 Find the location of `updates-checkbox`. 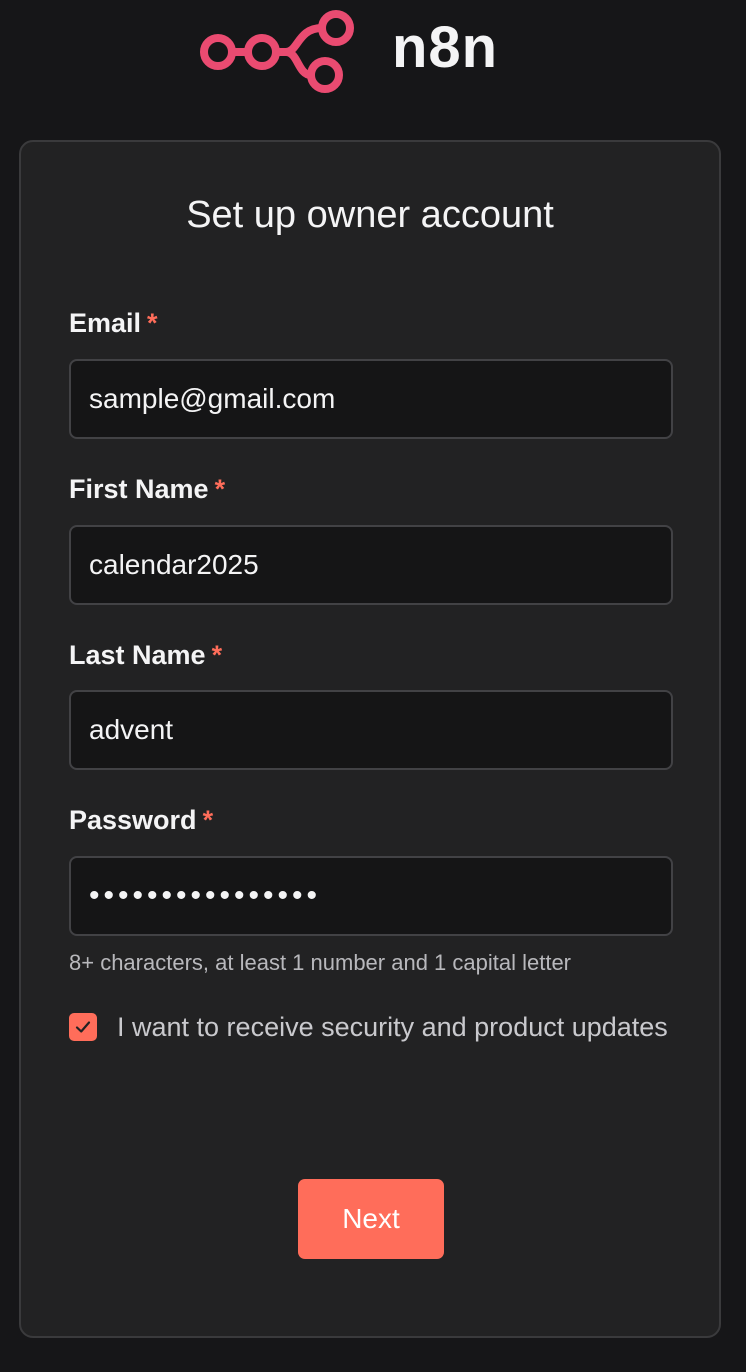

updates-checkbox is located at coordinates (83, 1027).